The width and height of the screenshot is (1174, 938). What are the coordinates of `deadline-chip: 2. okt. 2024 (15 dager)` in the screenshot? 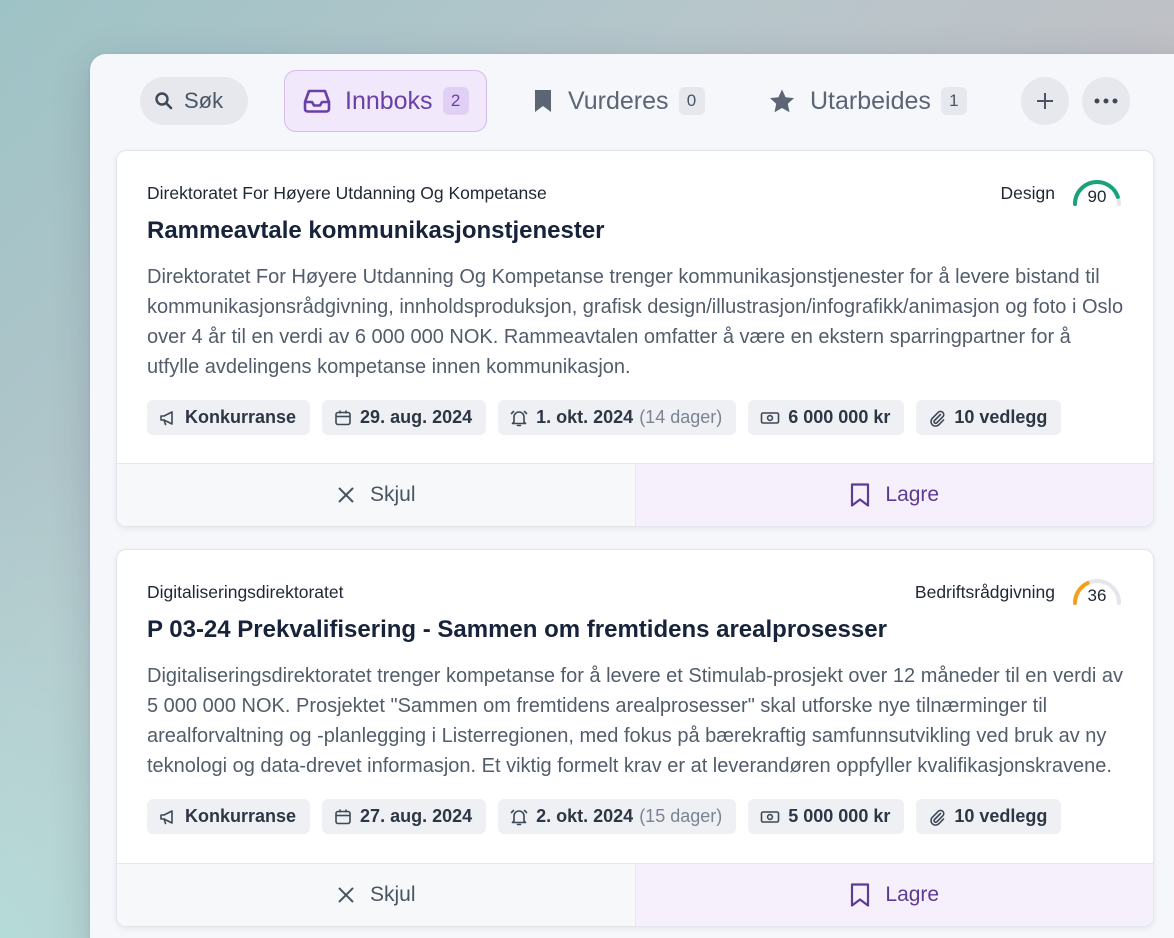 It's located at (617, 816).